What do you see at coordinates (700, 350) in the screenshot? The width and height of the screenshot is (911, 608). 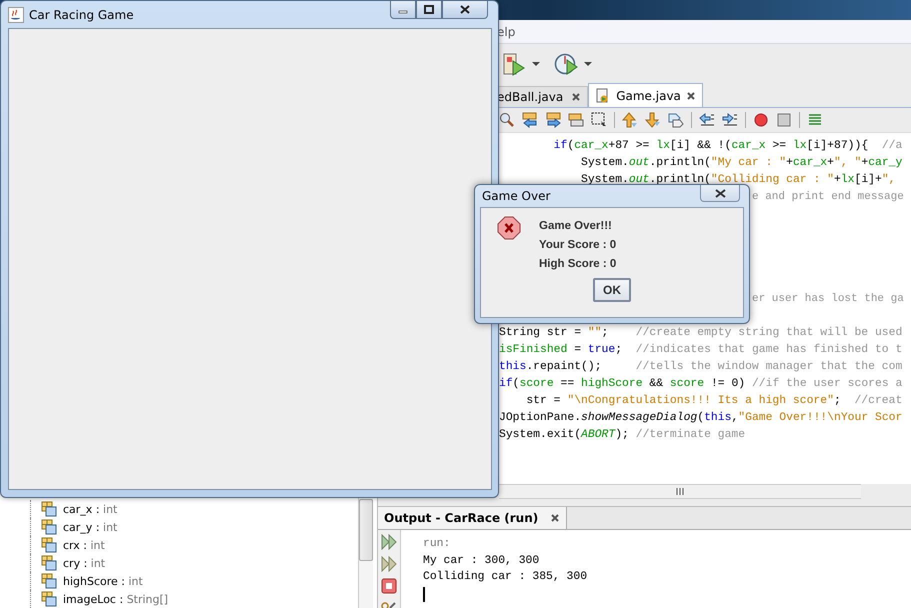 I see `code-line: isFinished = true; //indicates that game has finished to t` at bounding box center [700, 350].